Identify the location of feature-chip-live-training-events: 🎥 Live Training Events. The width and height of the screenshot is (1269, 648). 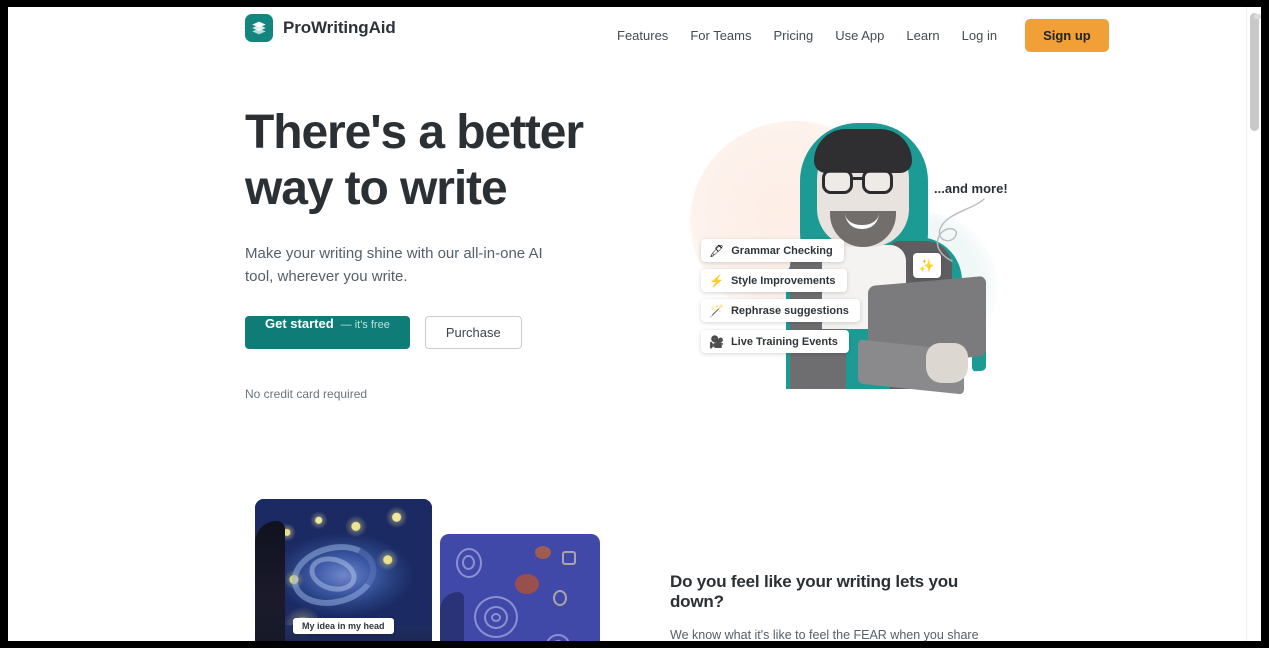
(775, 341).